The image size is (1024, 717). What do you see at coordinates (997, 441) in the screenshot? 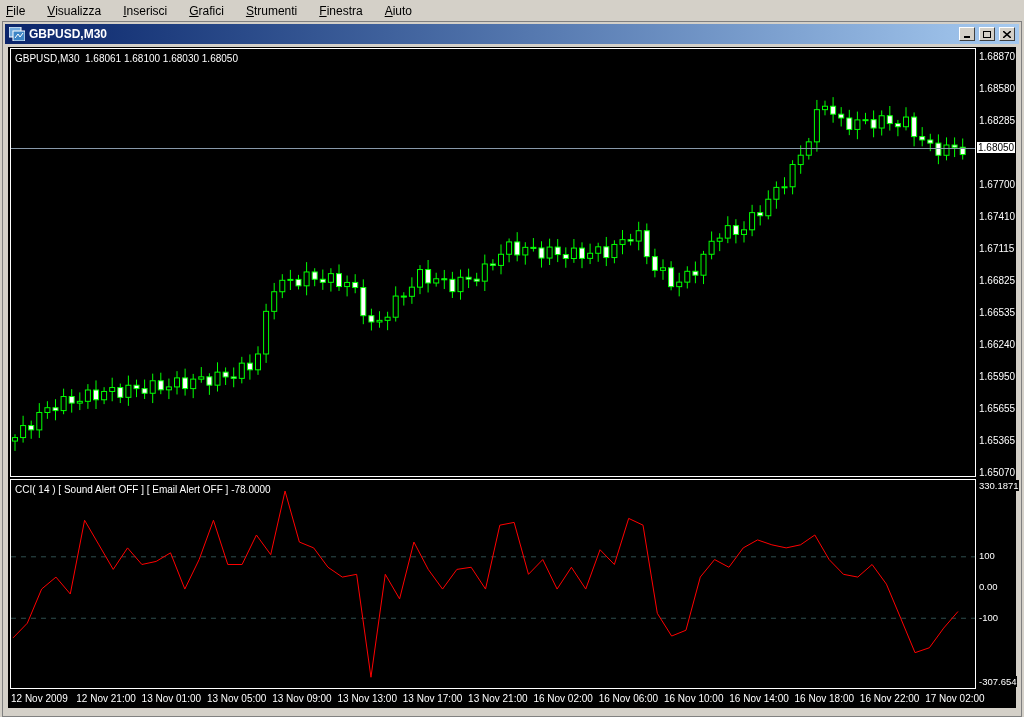
I see `price-label: 1.65365` at bounding box center [997, 441].